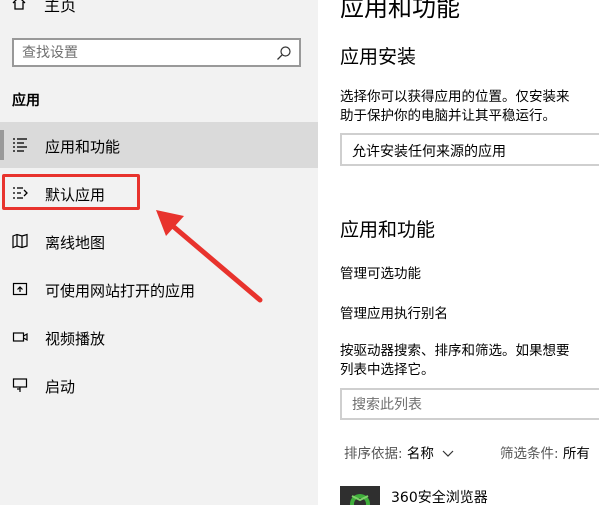  What do you see at coordinates (394, 312) in the screenshot?
I see `manage-app-aliases-link: 管理应用执行别名` at bounding box center [394, 312].